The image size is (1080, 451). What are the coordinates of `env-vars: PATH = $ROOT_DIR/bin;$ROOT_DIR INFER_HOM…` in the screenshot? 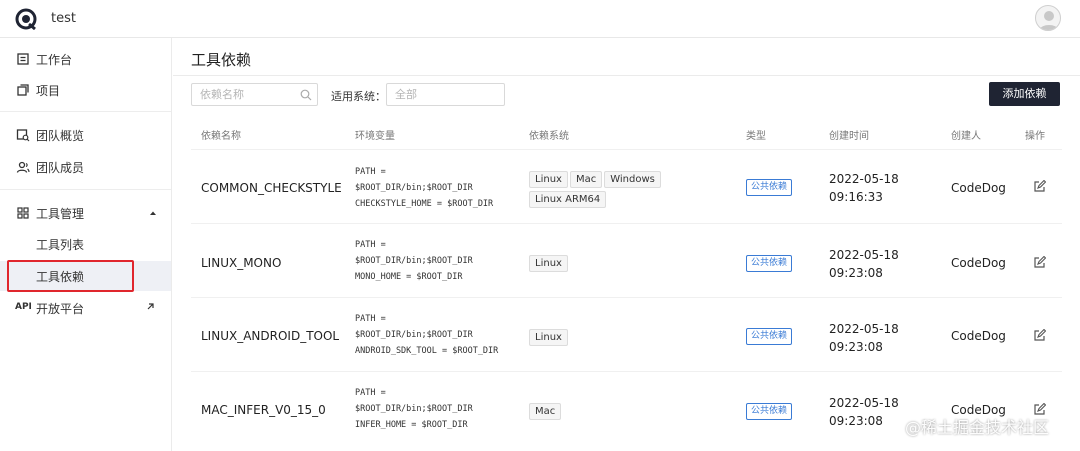 It's located at (414, 409).